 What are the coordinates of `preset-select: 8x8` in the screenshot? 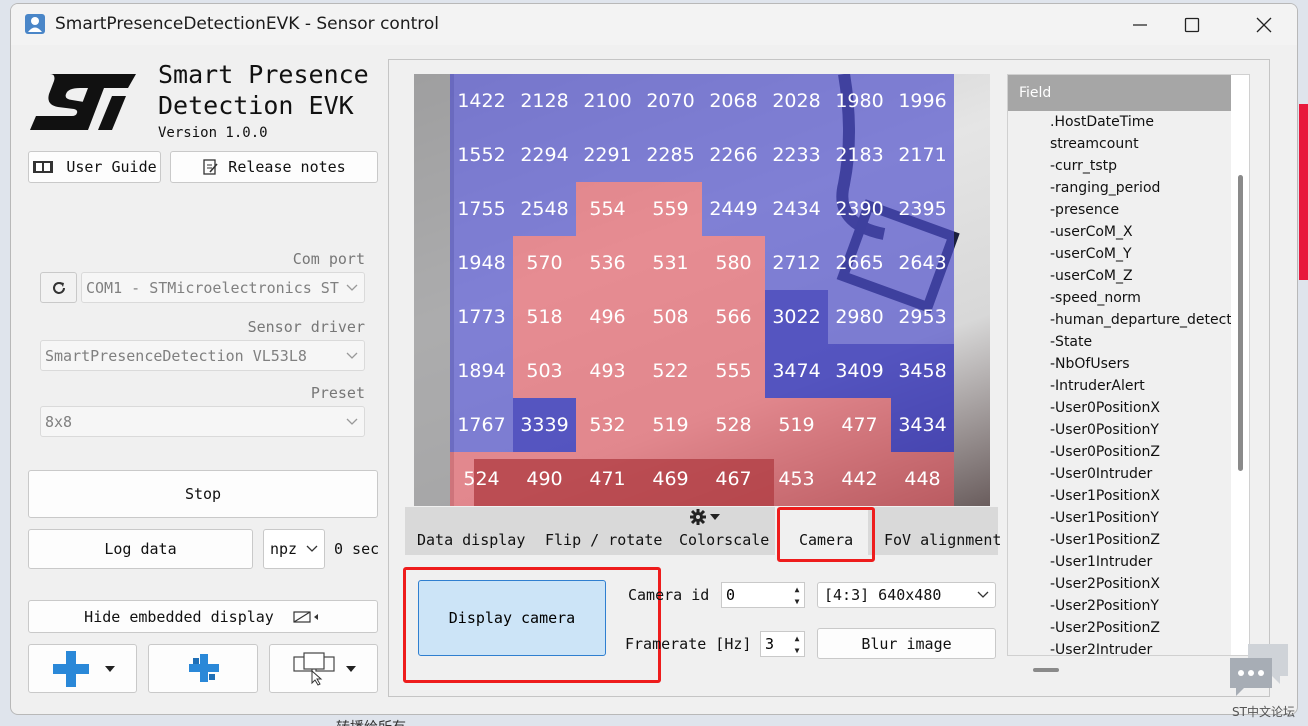 It's located at (202, 421).